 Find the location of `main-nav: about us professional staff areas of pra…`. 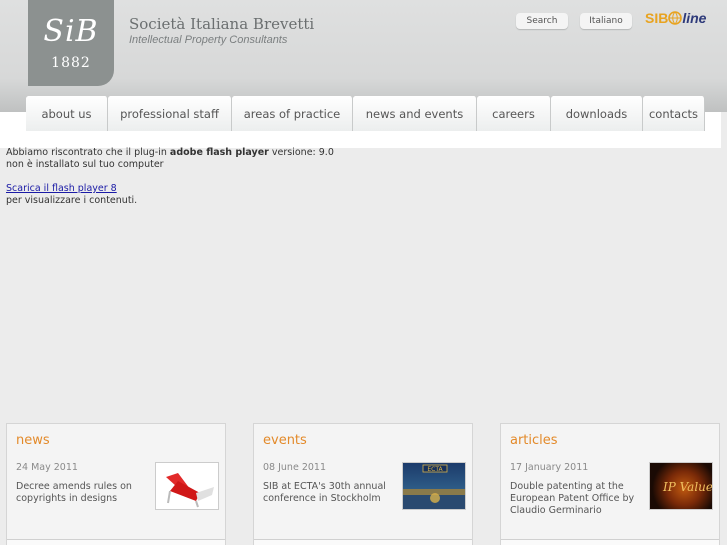

main-nav: about us professional staff areas of pra… is located at coordinates (365, 113).